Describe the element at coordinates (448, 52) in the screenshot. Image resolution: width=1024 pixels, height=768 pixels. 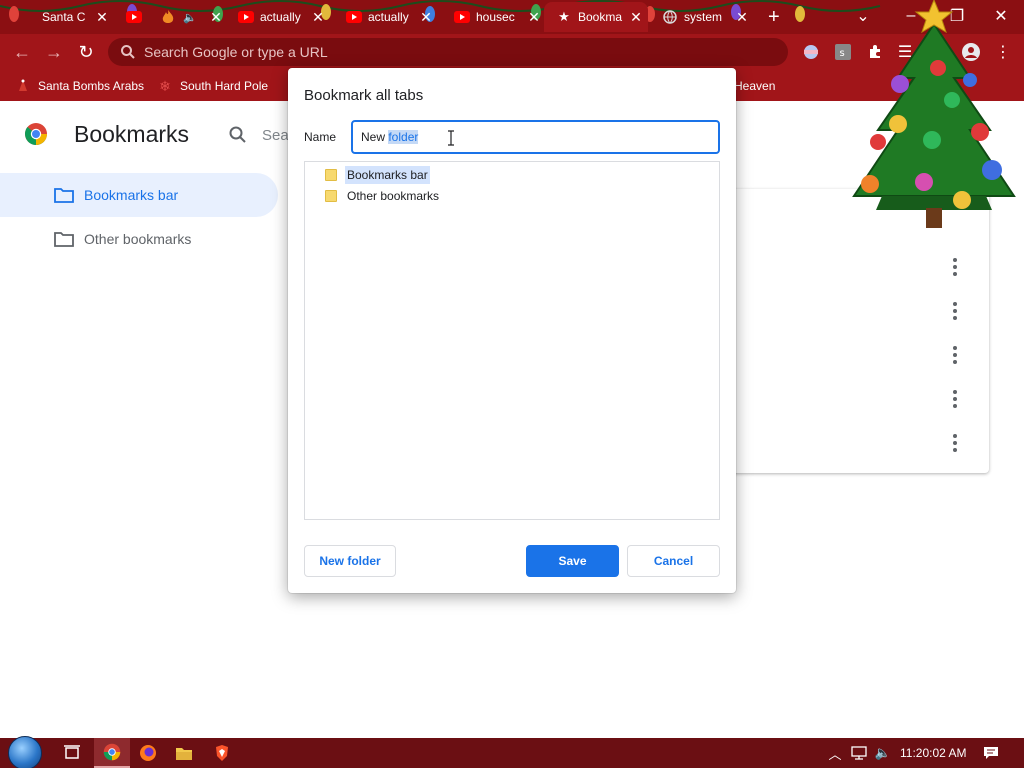
I see `omnibox: Search Google or type a URL` at that location.